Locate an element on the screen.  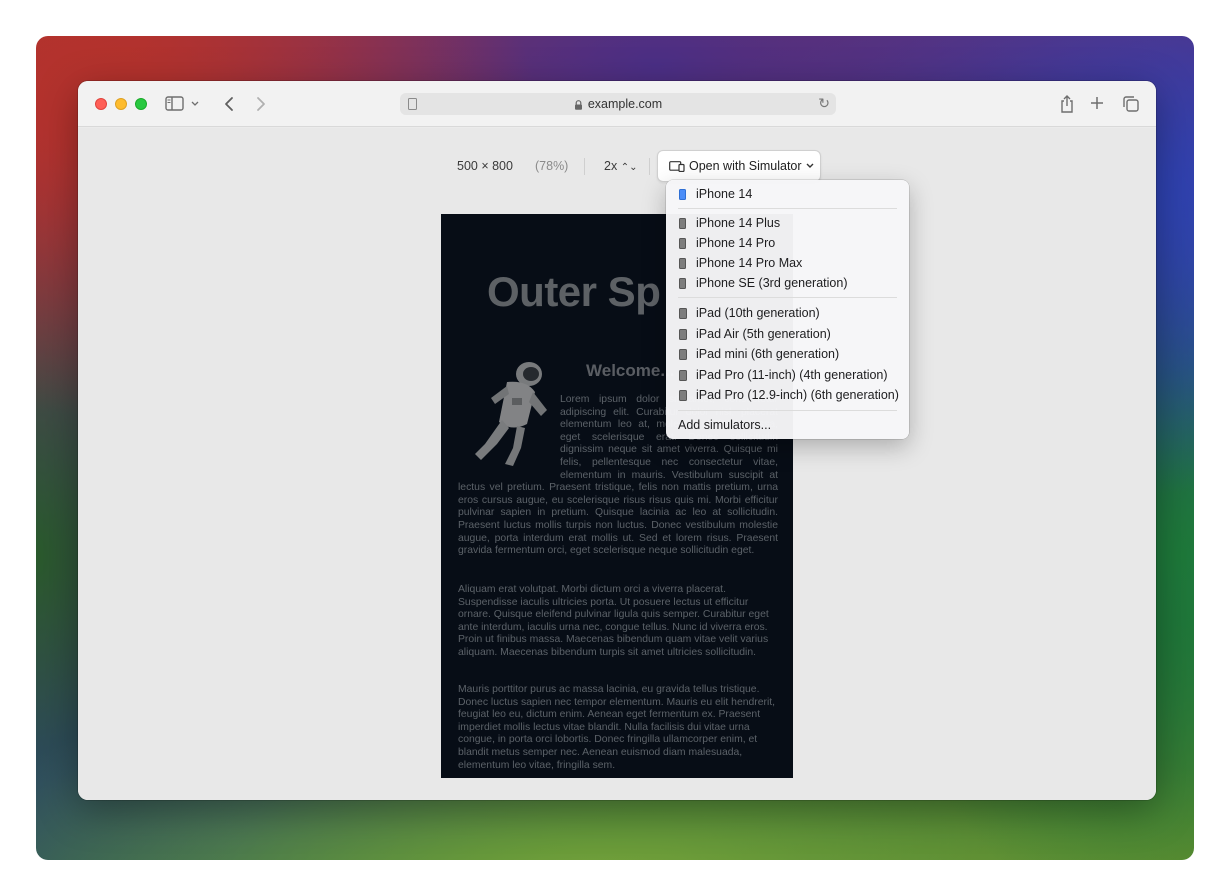
new-tab-button is located at coordinates (1097, 103).